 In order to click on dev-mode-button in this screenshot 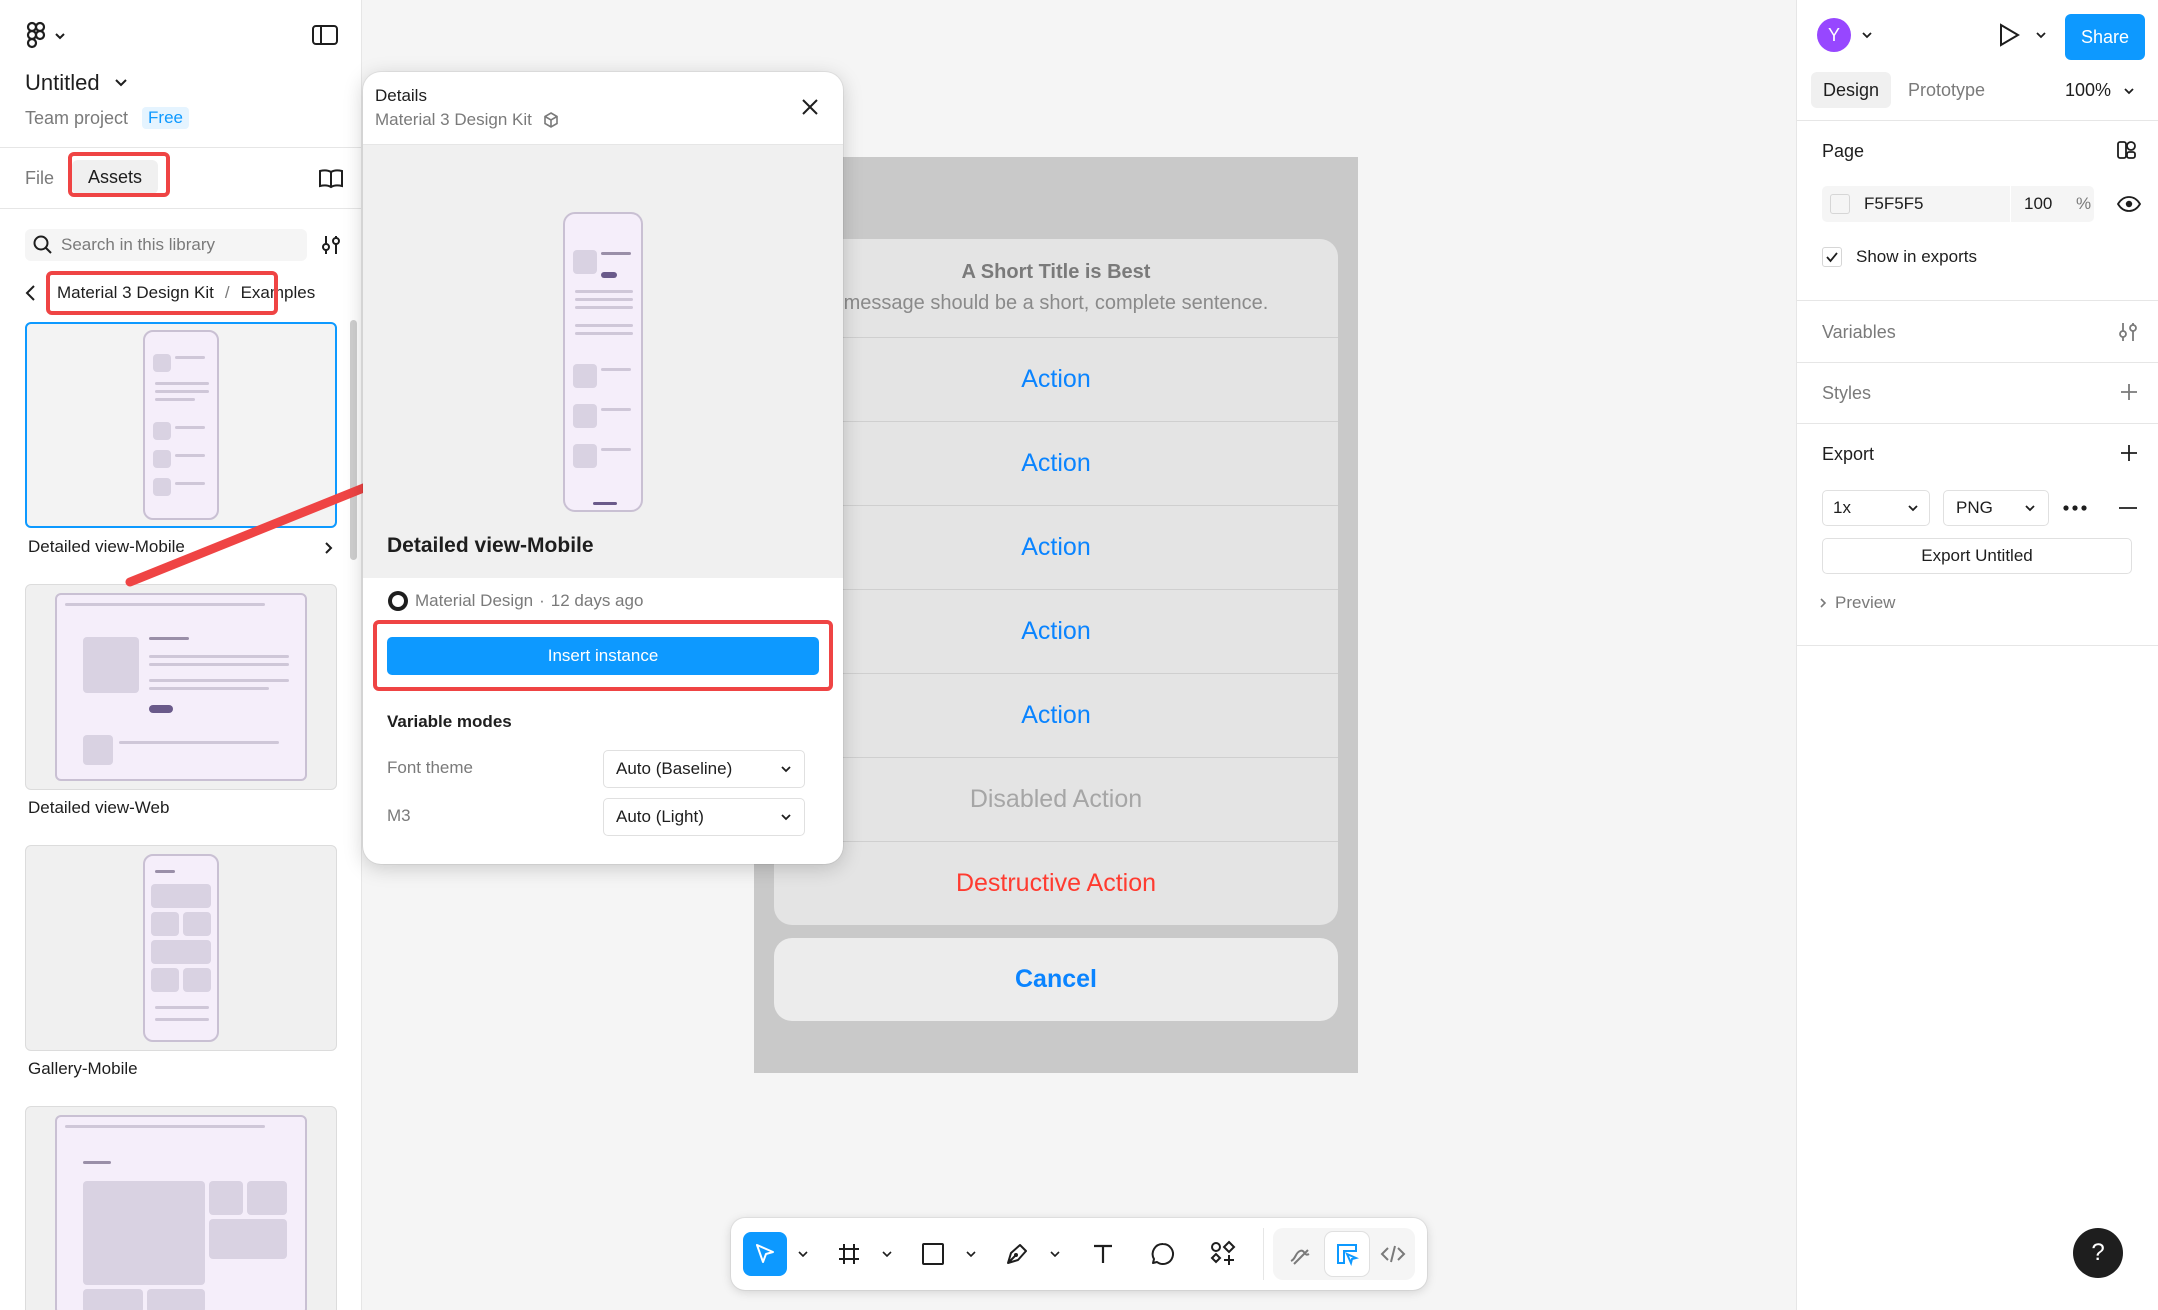, I will do `click(1393, 1254)`.